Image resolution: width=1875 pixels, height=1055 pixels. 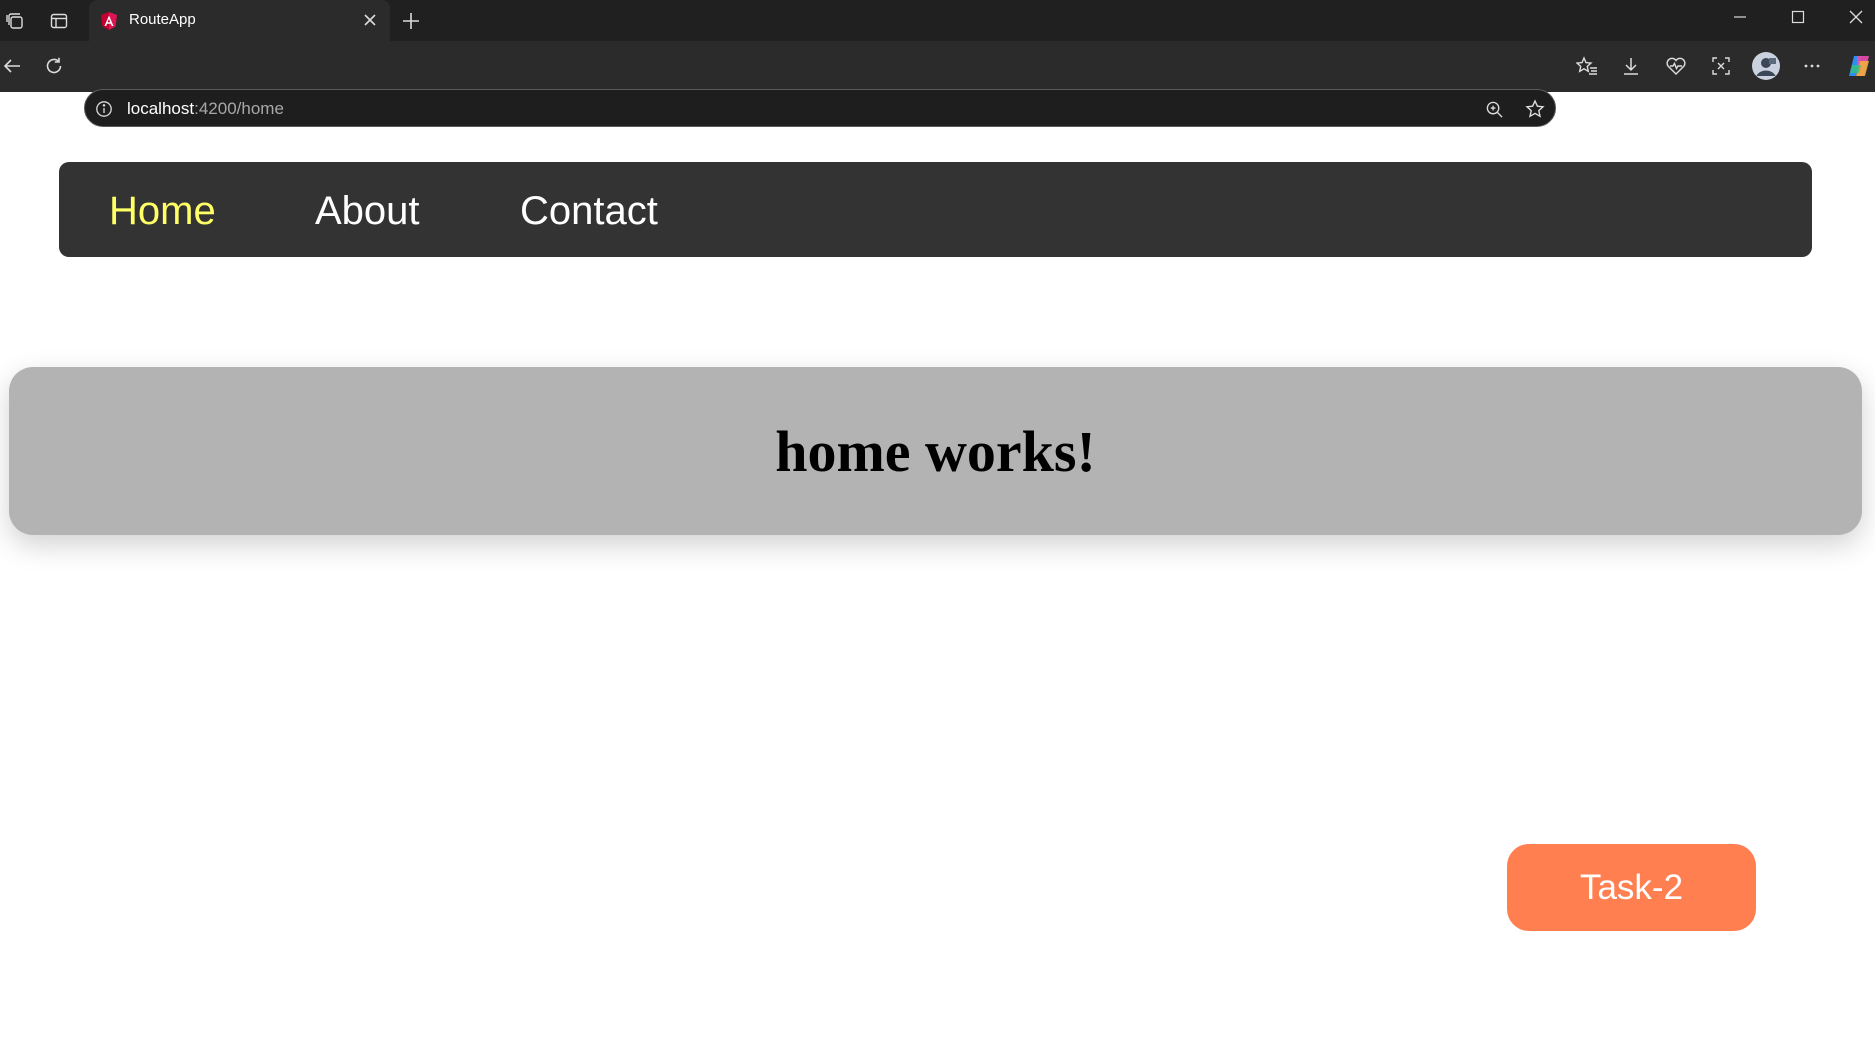 I want to click on browser-essentials-icon, so click(x=1676, y=66).